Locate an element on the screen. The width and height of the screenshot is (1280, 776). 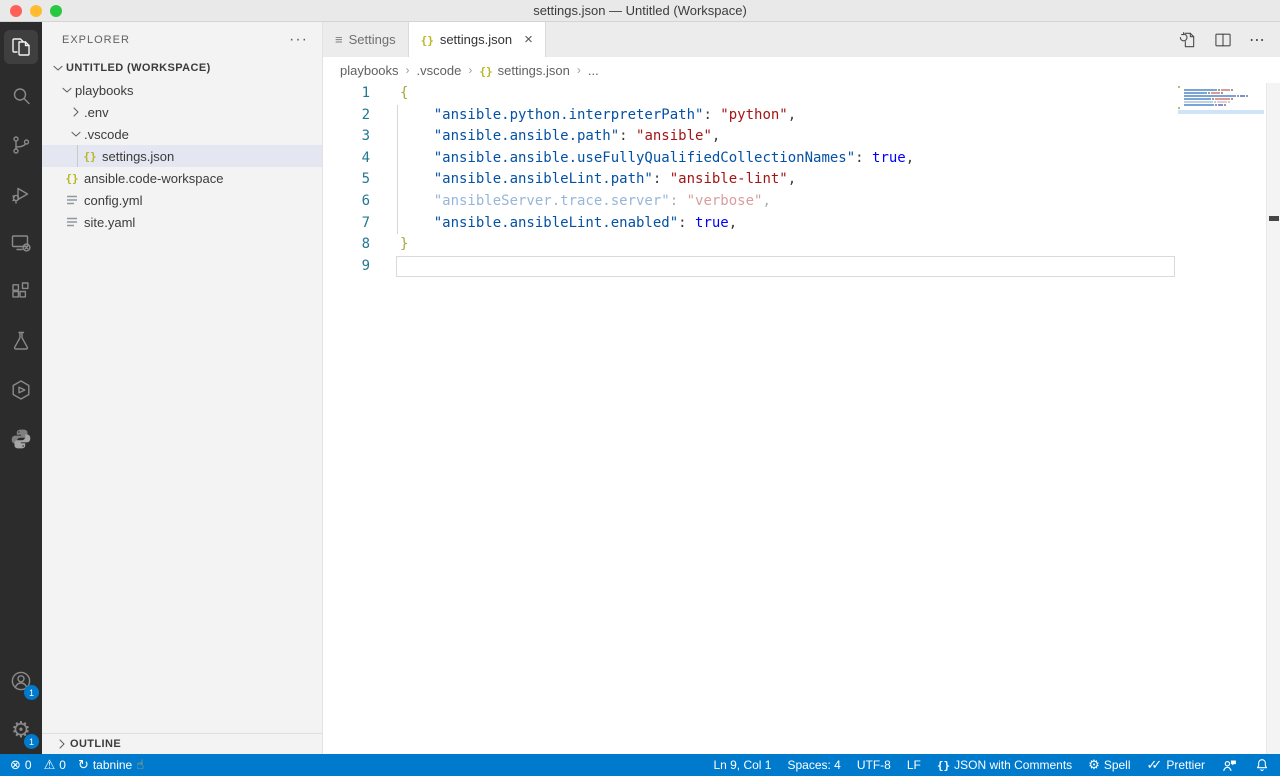
activity-item-explorer is located at coordinates (21, 46).